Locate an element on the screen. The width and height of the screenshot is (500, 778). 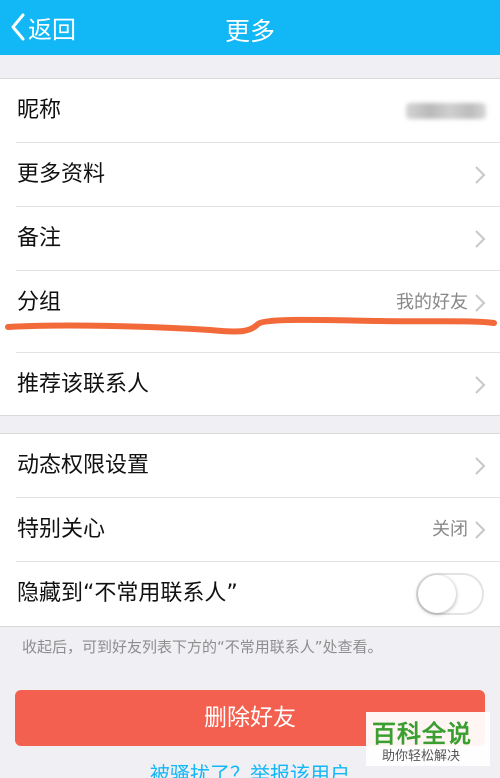
nickname-label: 昵称 is located at coordinates (39, 110).